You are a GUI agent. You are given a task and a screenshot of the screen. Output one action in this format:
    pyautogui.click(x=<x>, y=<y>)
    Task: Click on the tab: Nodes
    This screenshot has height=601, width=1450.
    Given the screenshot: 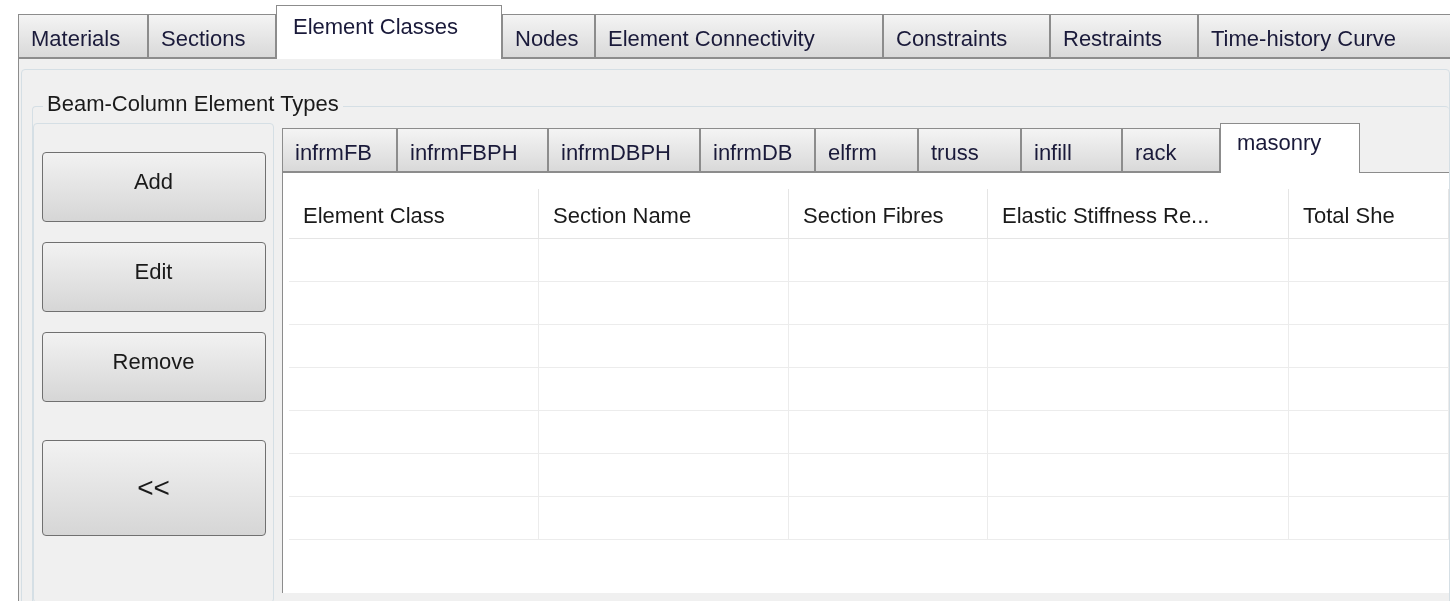 What is the action you would take?
    pyautogui.click(x=548, y=36)
    